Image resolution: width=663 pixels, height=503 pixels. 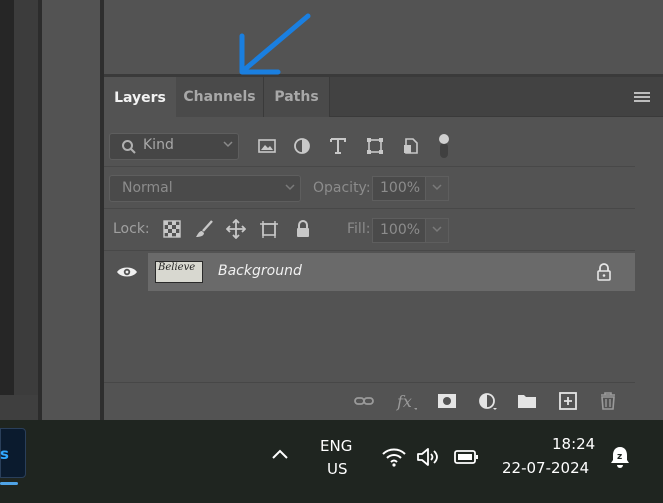 I want to click on volume-icon, so click(x=429, y=457).